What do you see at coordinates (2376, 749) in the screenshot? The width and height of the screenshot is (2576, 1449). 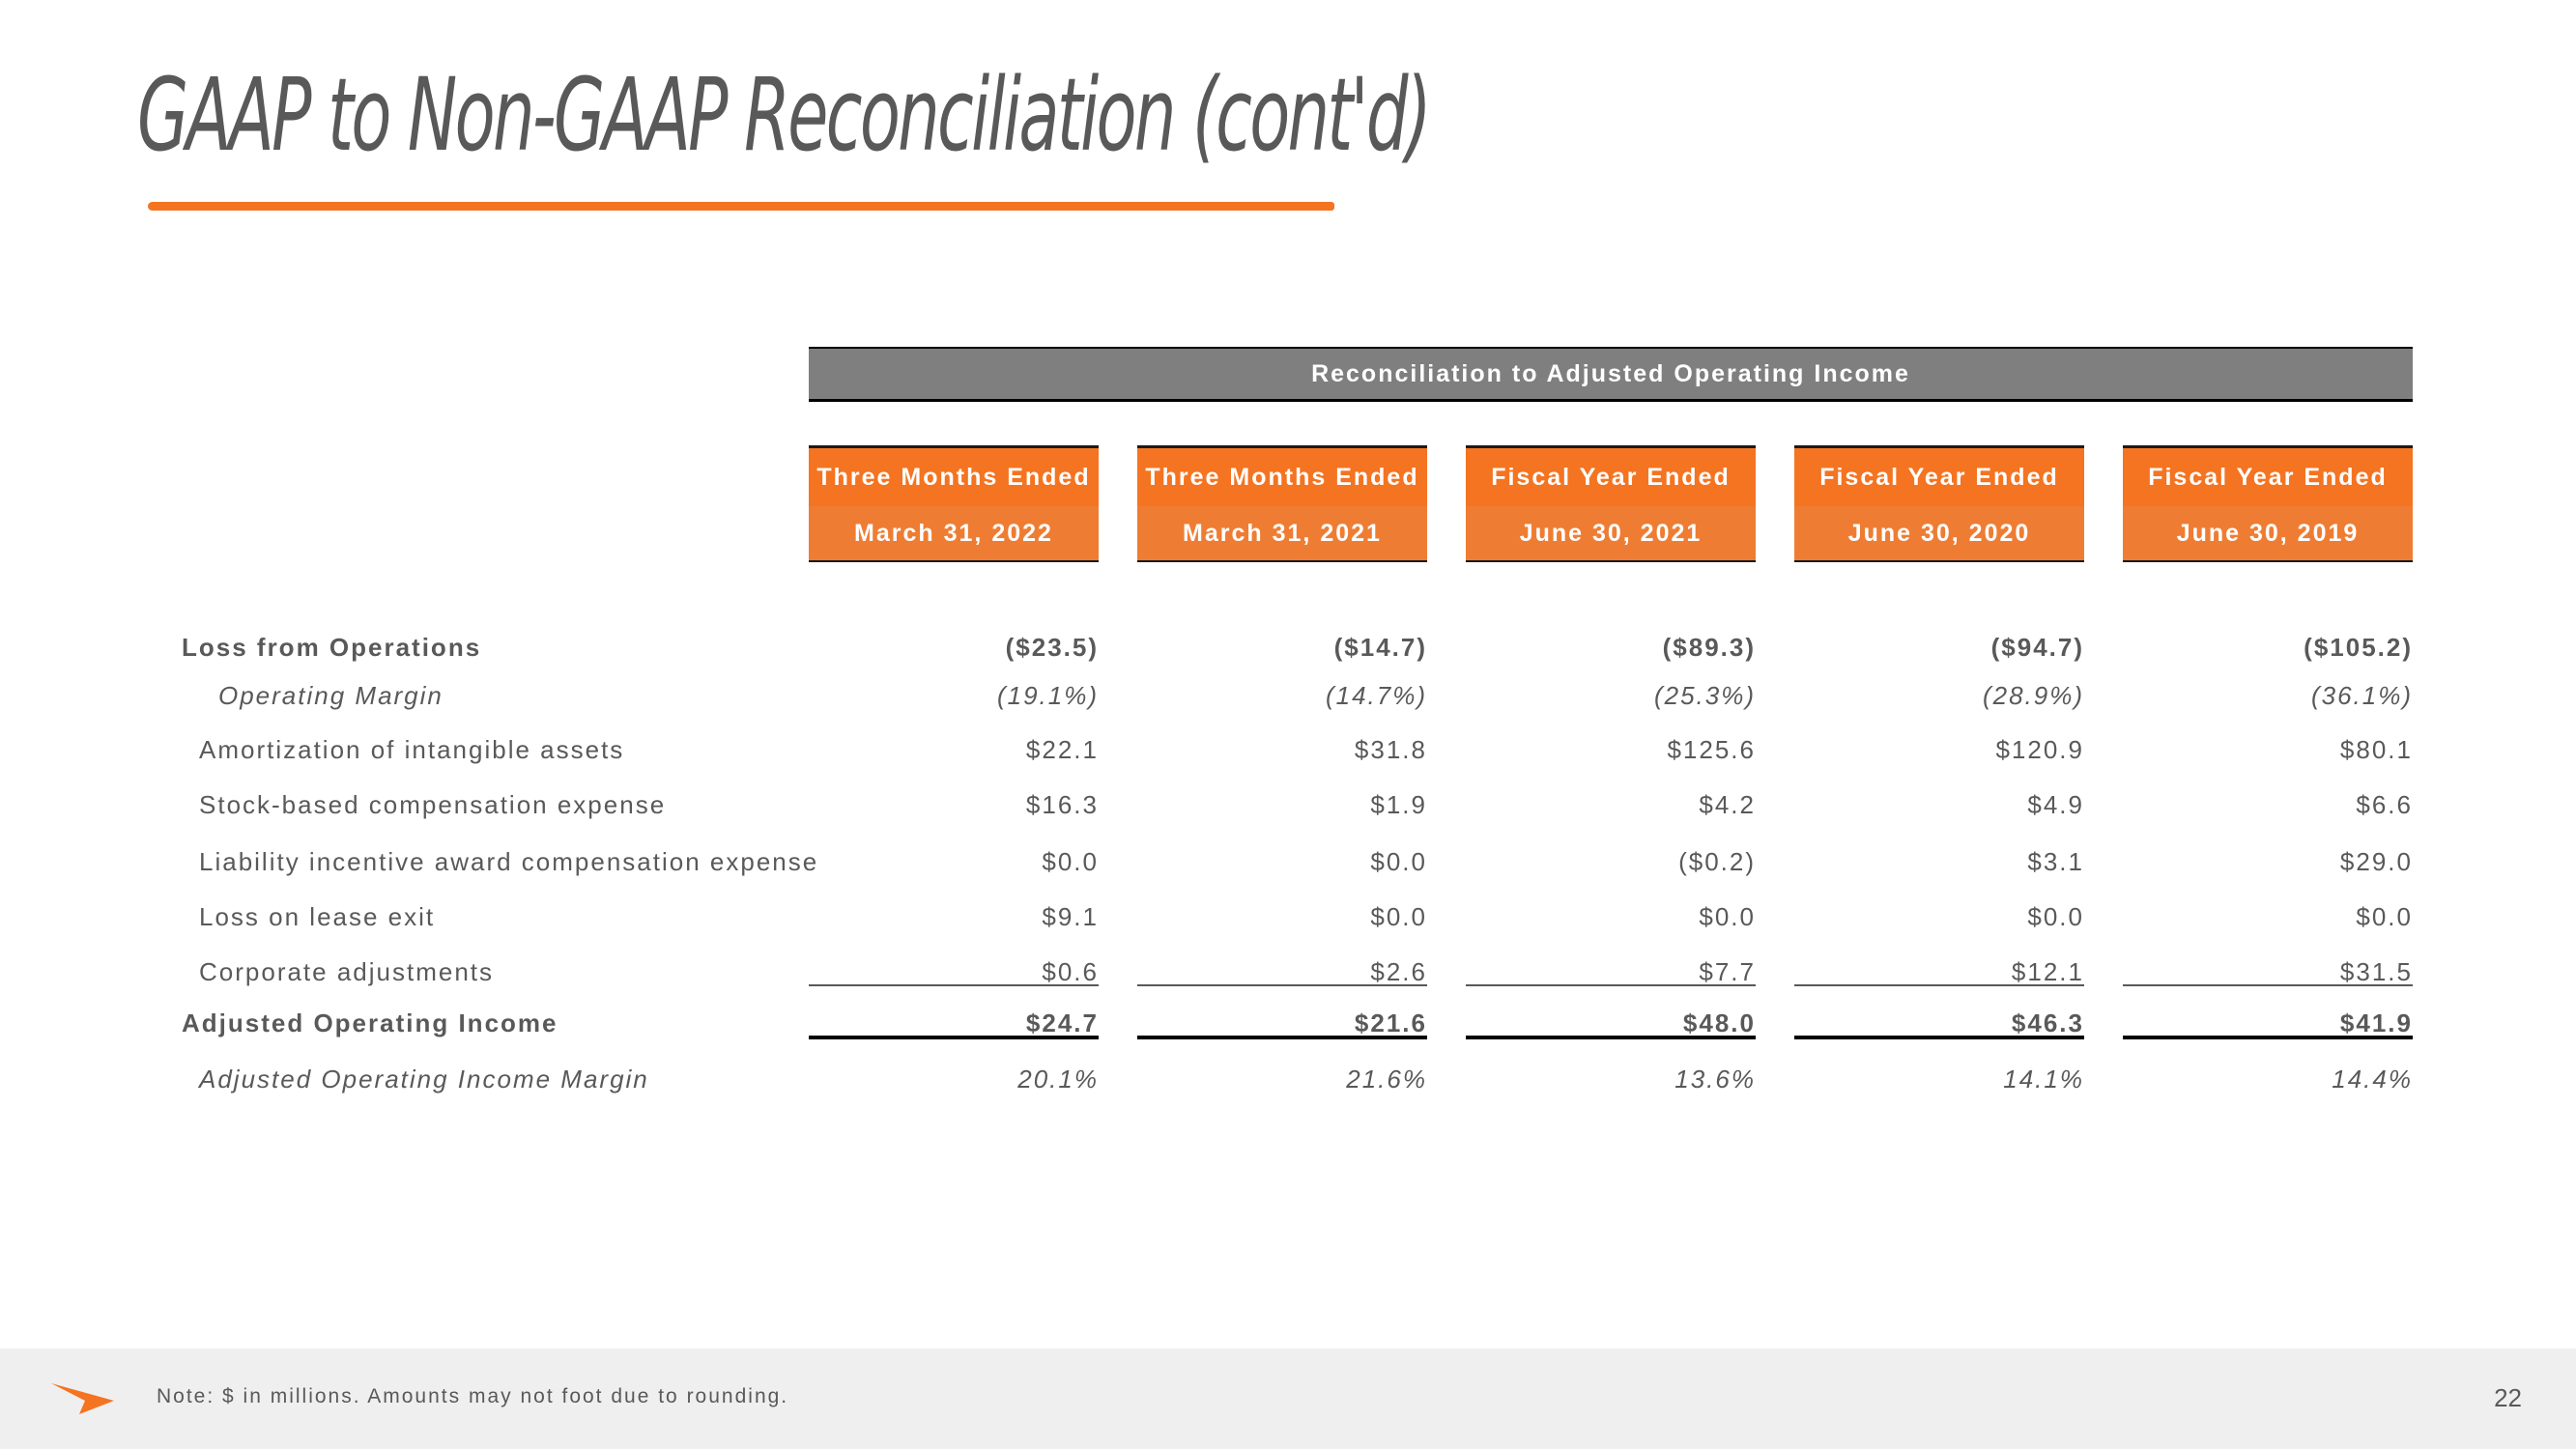 I see `table-cell: $80.1` at bounding box center [2376, 749].